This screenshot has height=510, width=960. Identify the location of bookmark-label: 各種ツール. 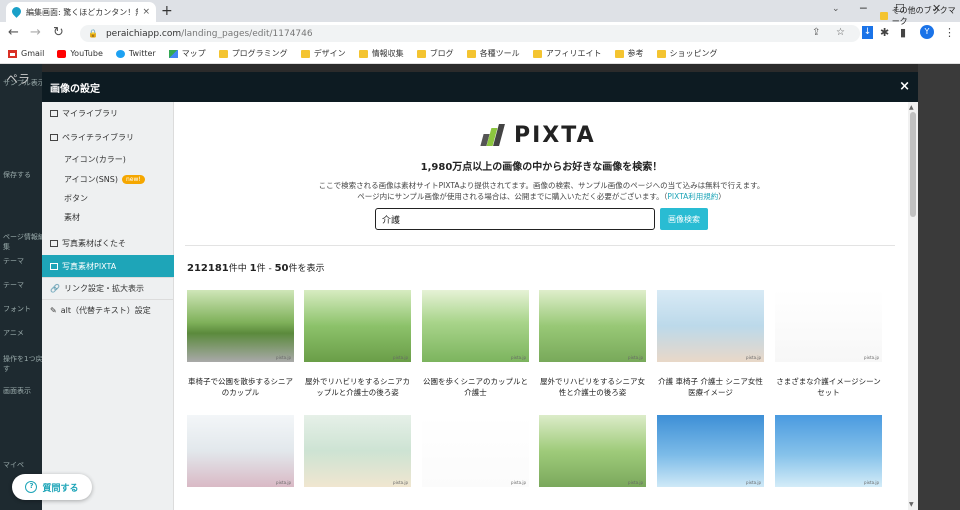
(499, 53).